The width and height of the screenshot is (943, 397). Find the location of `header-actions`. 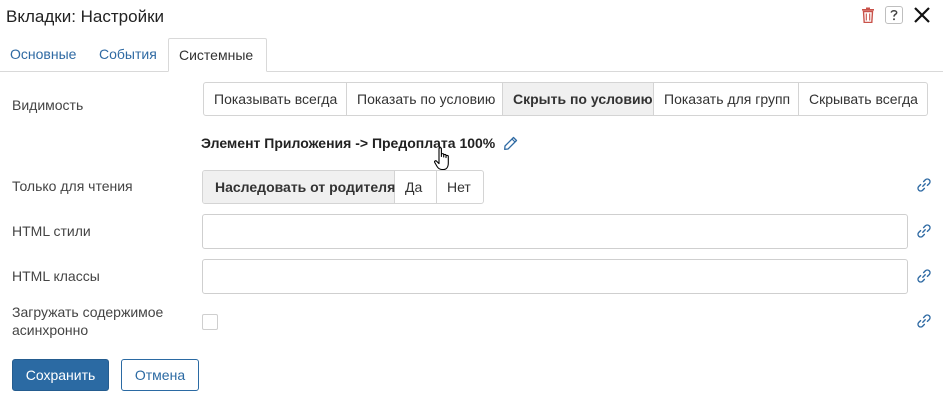

header-actions is located at coordinates (896, 15).